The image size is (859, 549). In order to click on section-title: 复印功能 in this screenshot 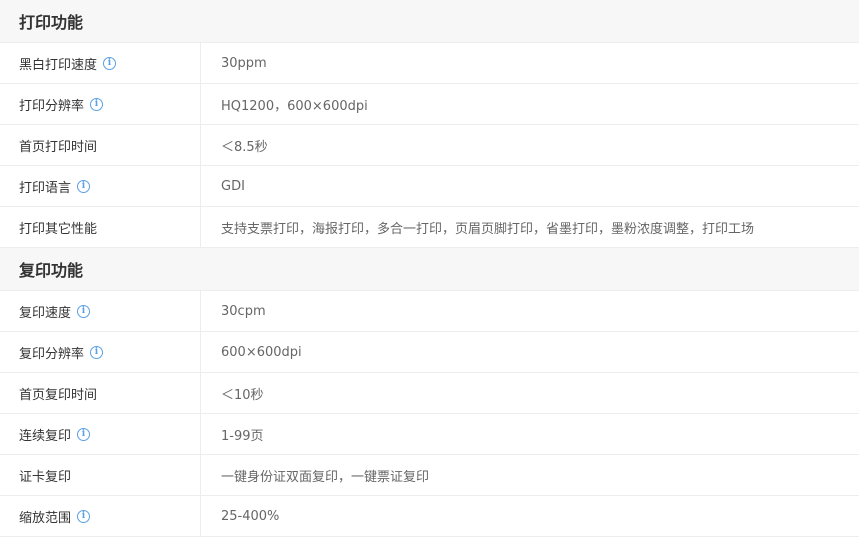, I will do `click(51, 270)`.